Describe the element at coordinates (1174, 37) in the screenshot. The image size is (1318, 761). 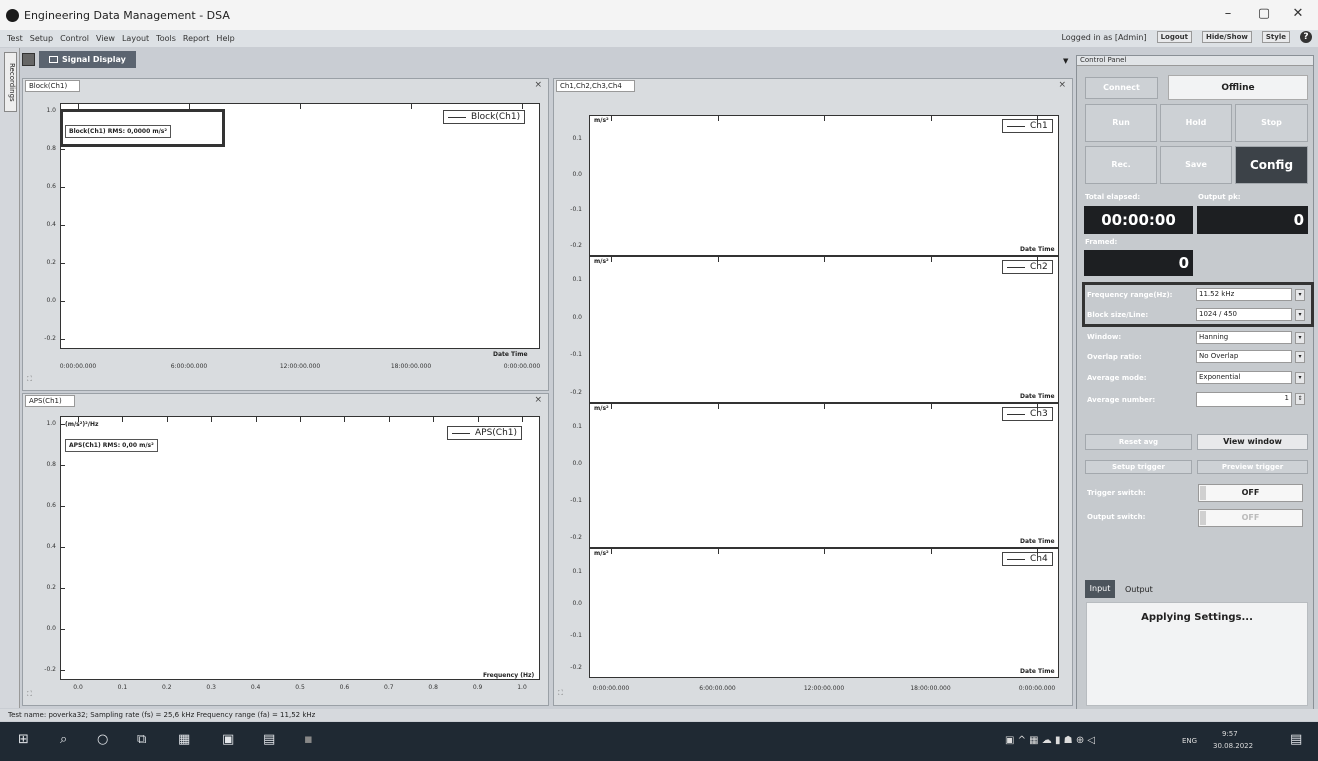
I see `logout-button: Logout` at that location.